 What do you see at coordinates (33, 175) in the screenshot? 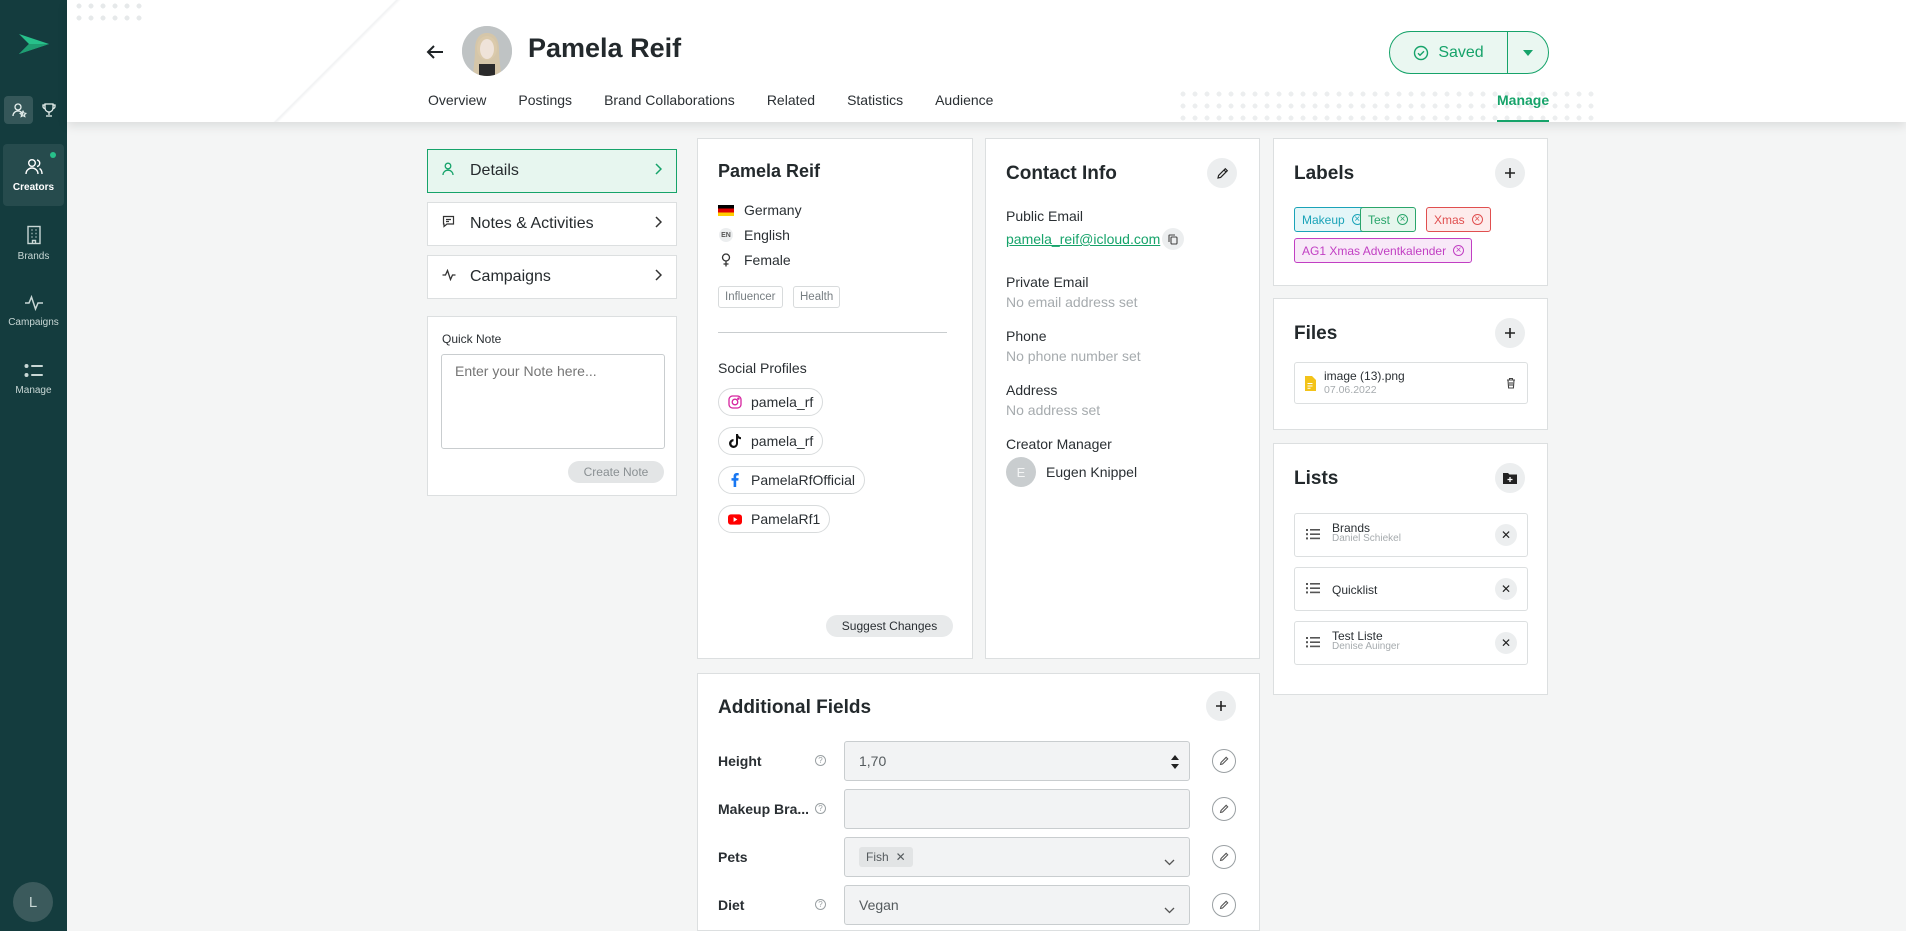
I see `nav-creators: Creators` at bounding box center [33, 175].